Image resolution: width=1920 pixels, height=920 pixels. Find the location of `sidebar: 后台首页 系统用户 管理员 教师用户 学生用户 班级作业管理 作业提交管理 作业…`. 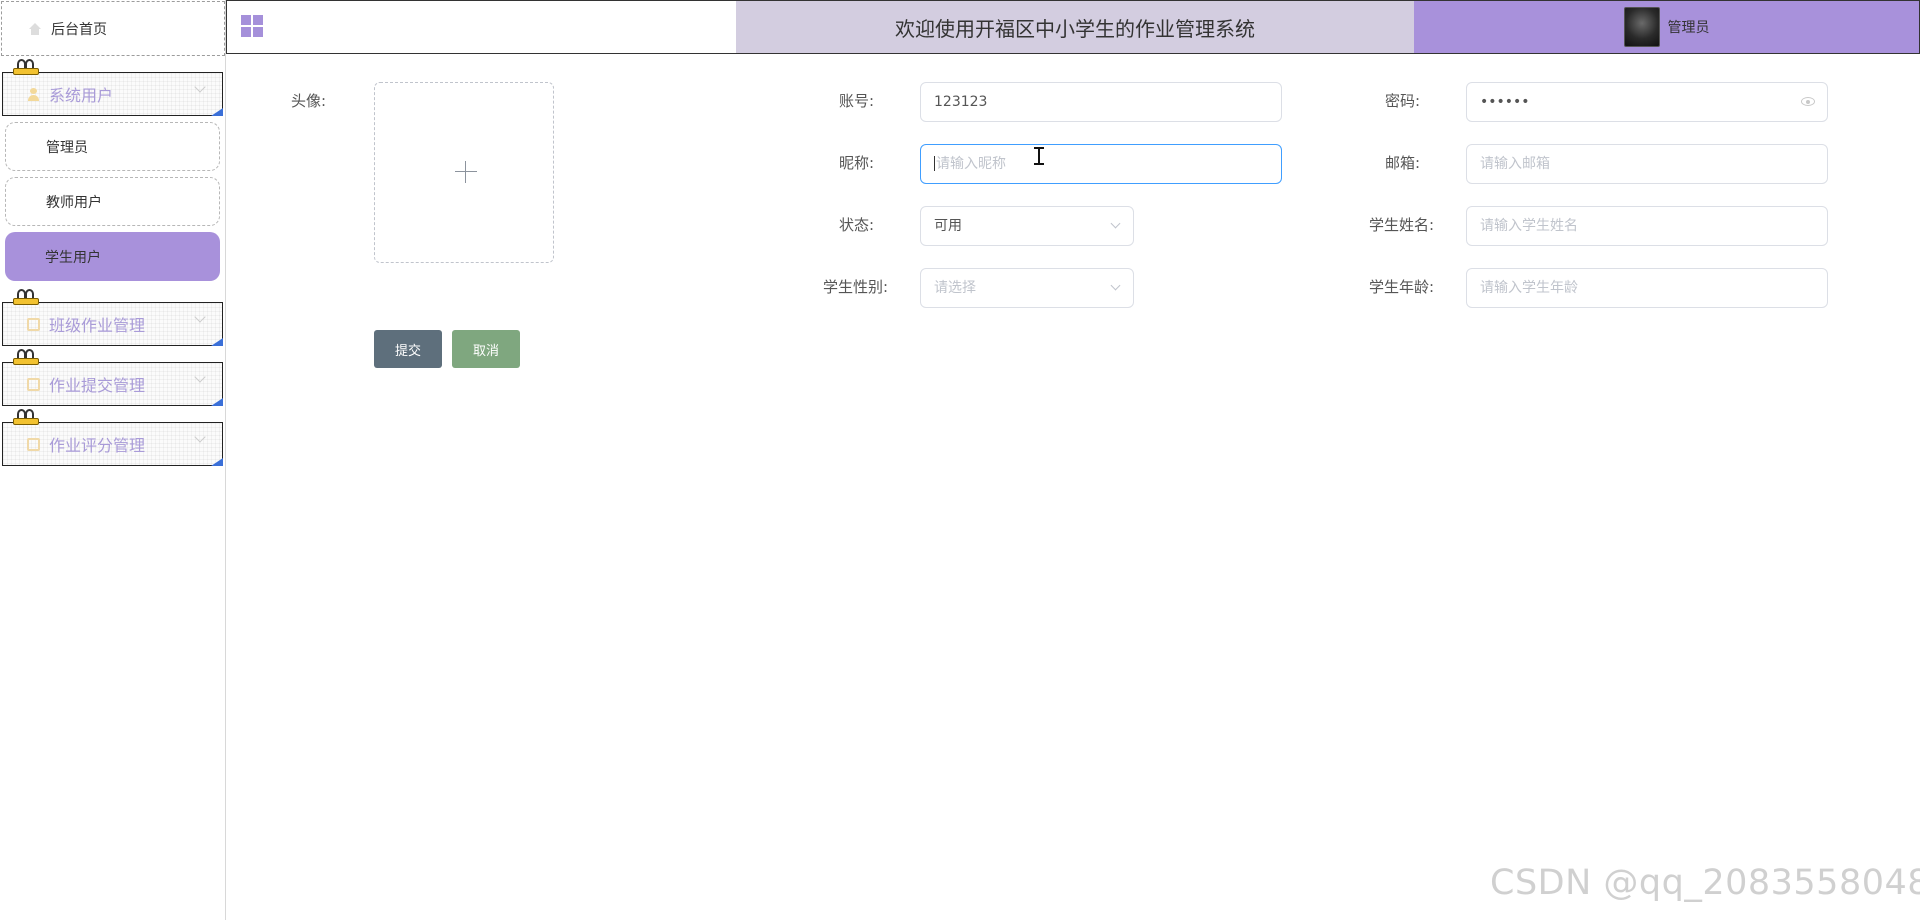

sidebar: 后台首页 系统用户 管理员 教师用户 学生用户 班级作业管理 作业提交管理 作业… is located at coordinates (113, 460).